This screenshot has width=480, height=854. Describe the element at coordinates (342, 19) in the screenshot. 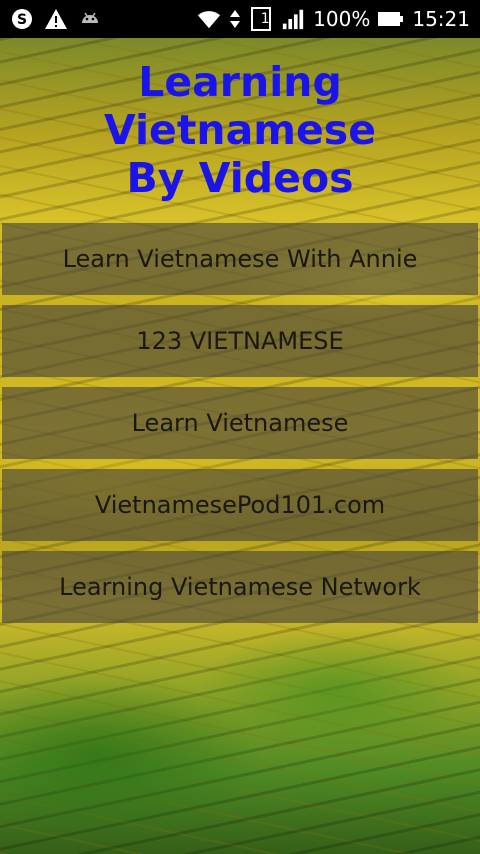

I see `battery-percent: 100%` at that location.